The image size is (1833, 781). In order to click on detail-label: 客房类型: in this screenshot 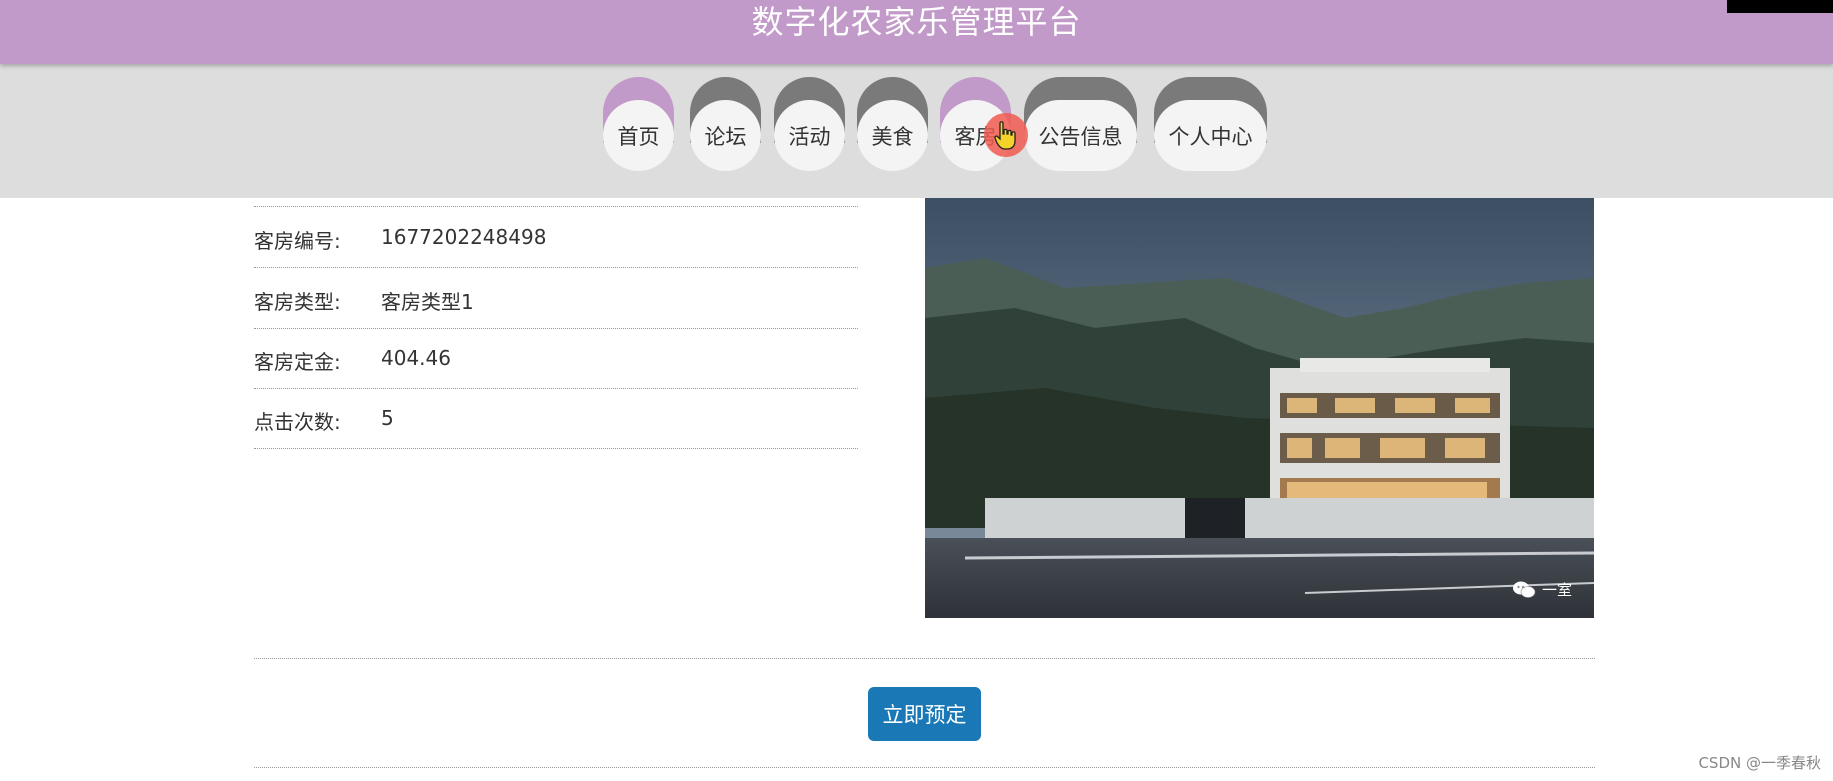, I will do `click(297, 302)`.